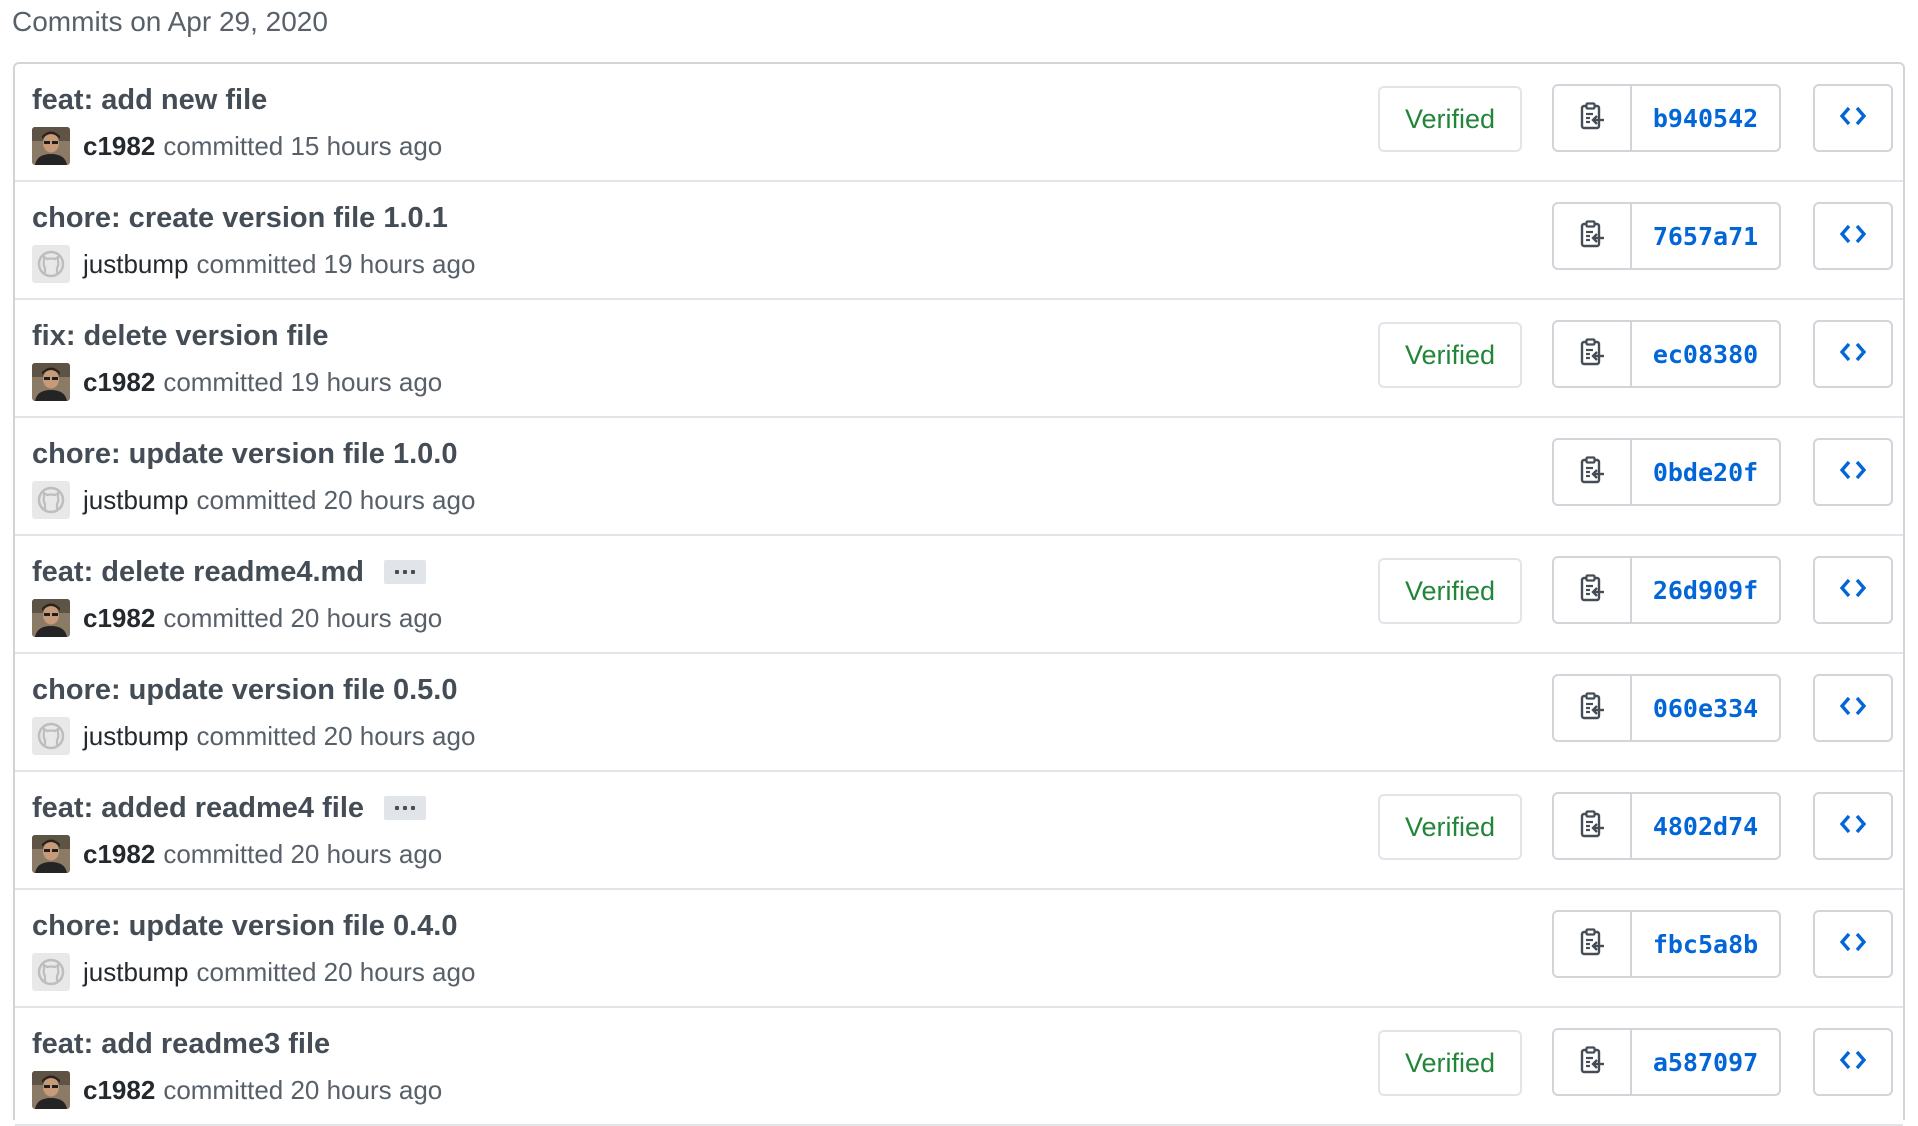  I want to click on commit-sha-link: 7657a71, so click(1705, 236).